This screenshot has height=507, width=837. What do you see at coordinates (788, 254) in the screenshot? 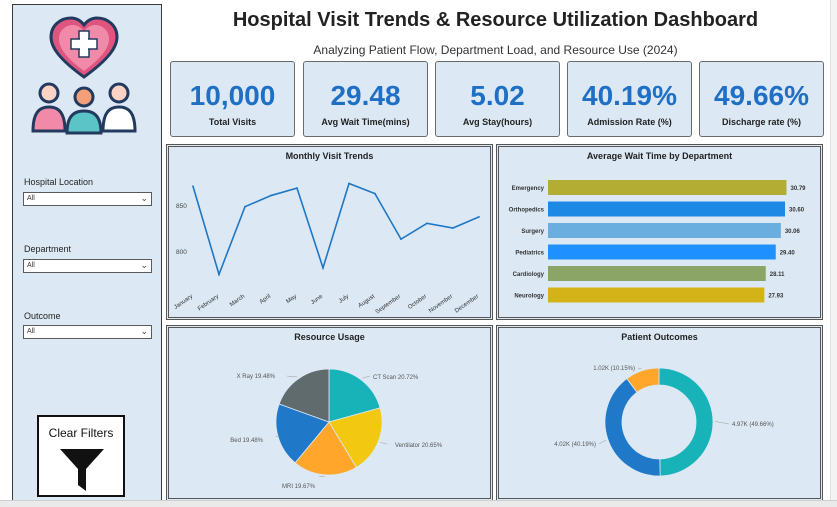
I see `data-label: 29.40` at bounding box center [788, 254].